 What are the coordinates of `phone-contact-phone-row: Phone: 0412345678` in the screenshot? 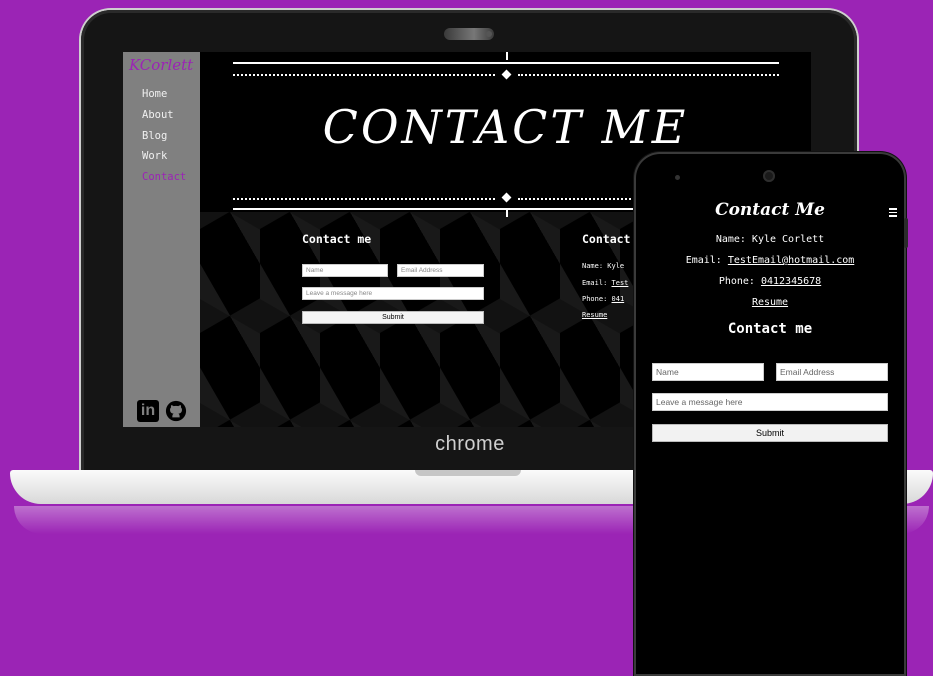 It's located at (770, 281).